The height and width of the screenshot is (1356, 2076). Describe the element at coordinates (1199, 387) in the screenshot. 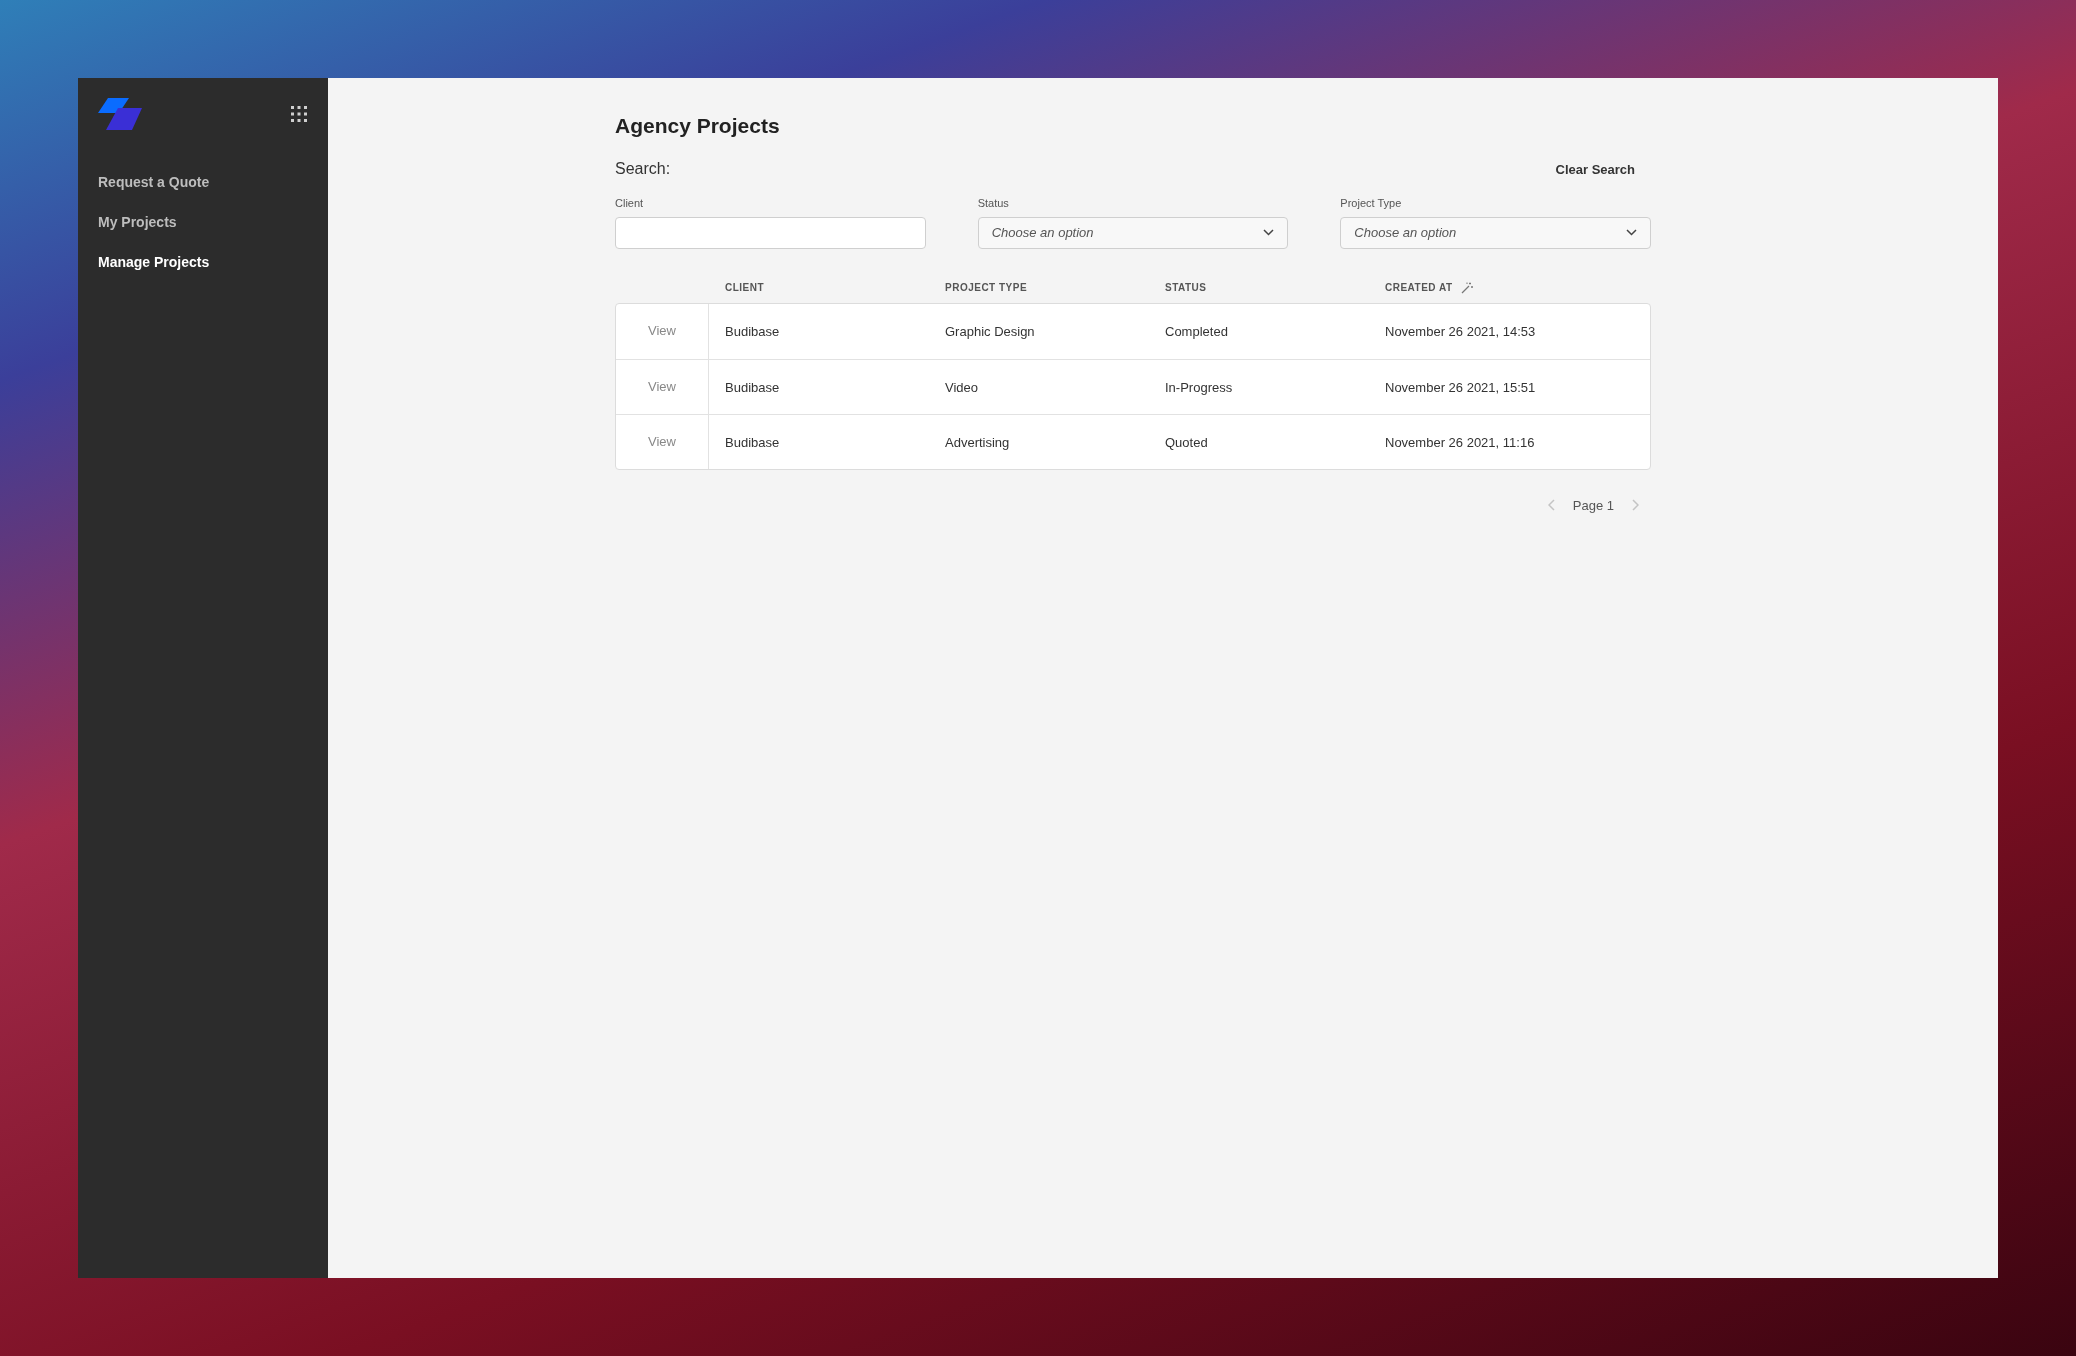

I see `table-cell: In-Progress` at that location.